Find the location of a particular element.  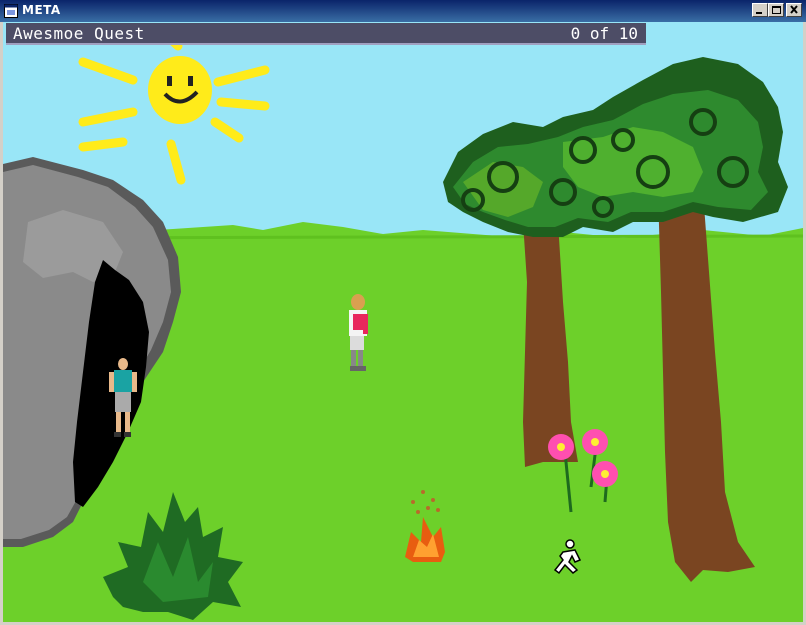

minimize-icon is located at coordinates (759, 13).